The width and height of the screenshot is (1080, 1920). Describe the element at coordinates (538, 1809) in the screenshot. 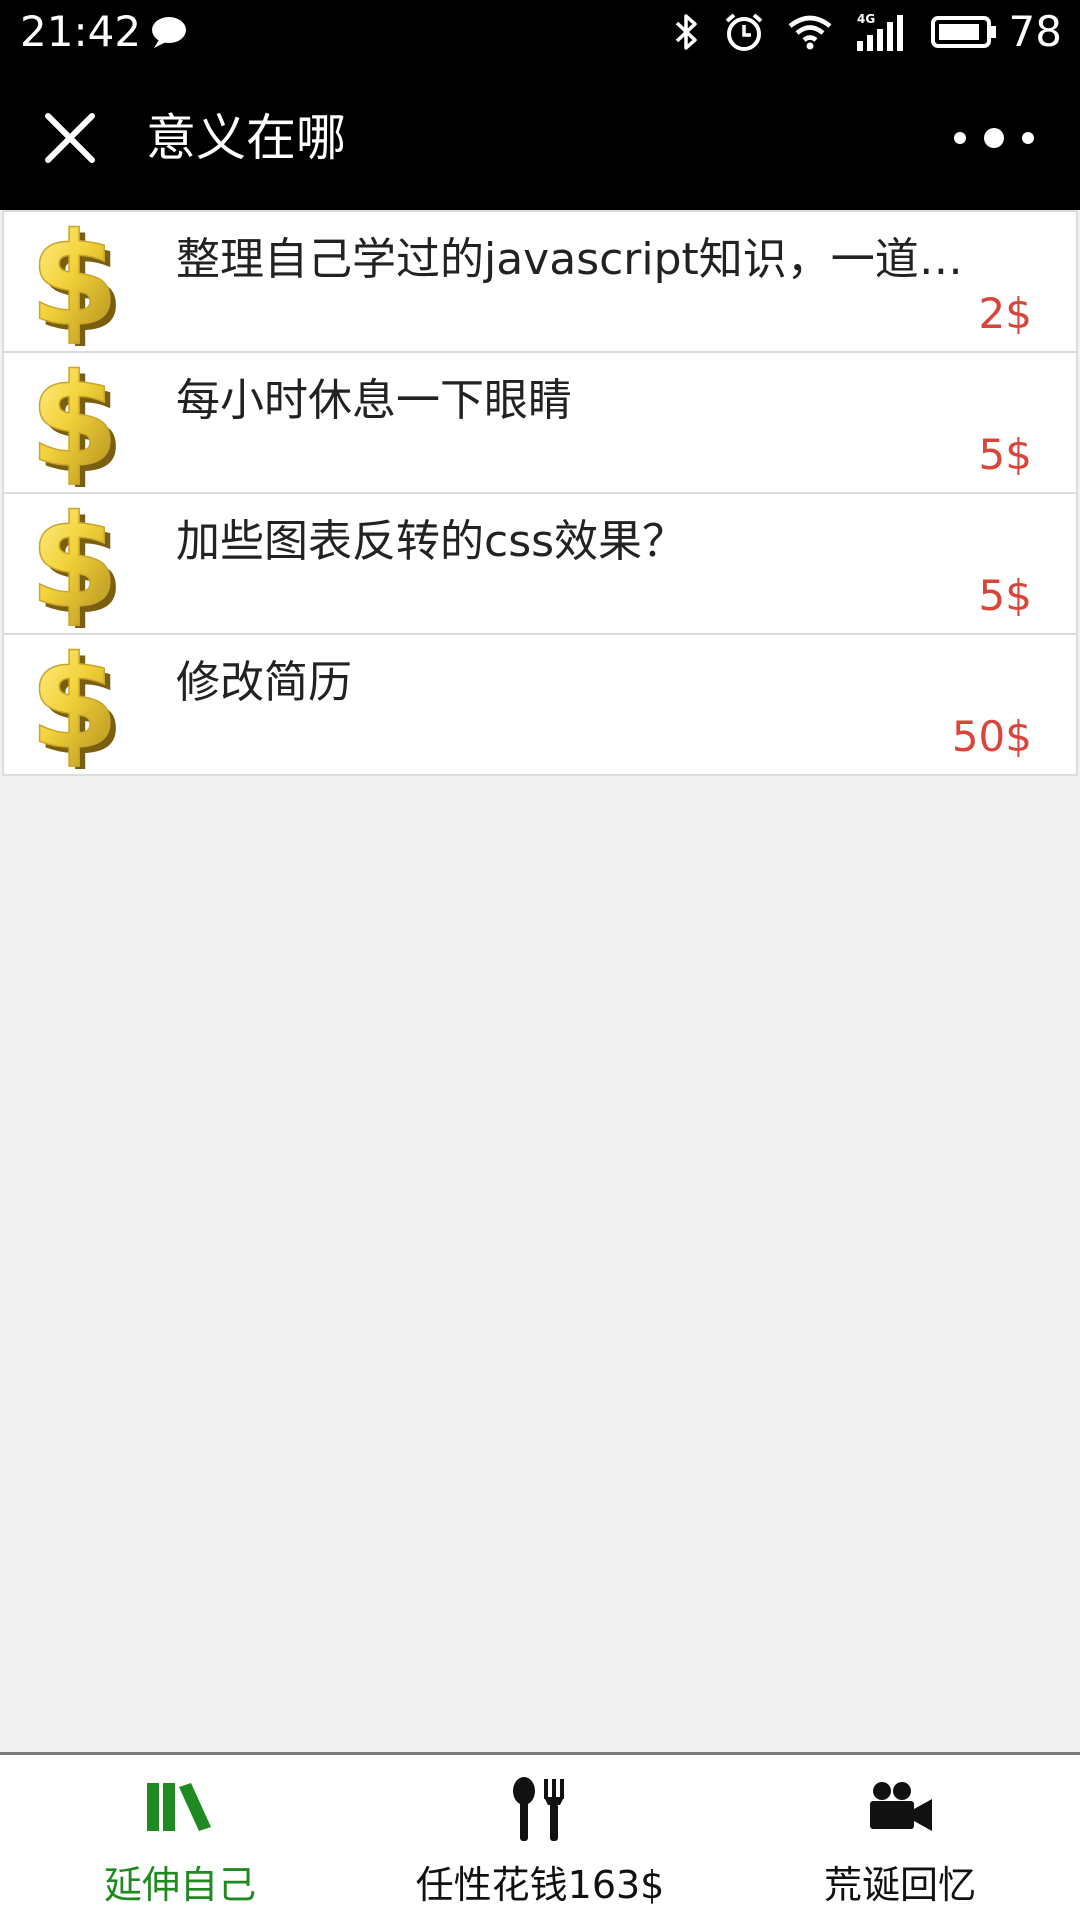

I see `fork-spoon-icon` at that location.